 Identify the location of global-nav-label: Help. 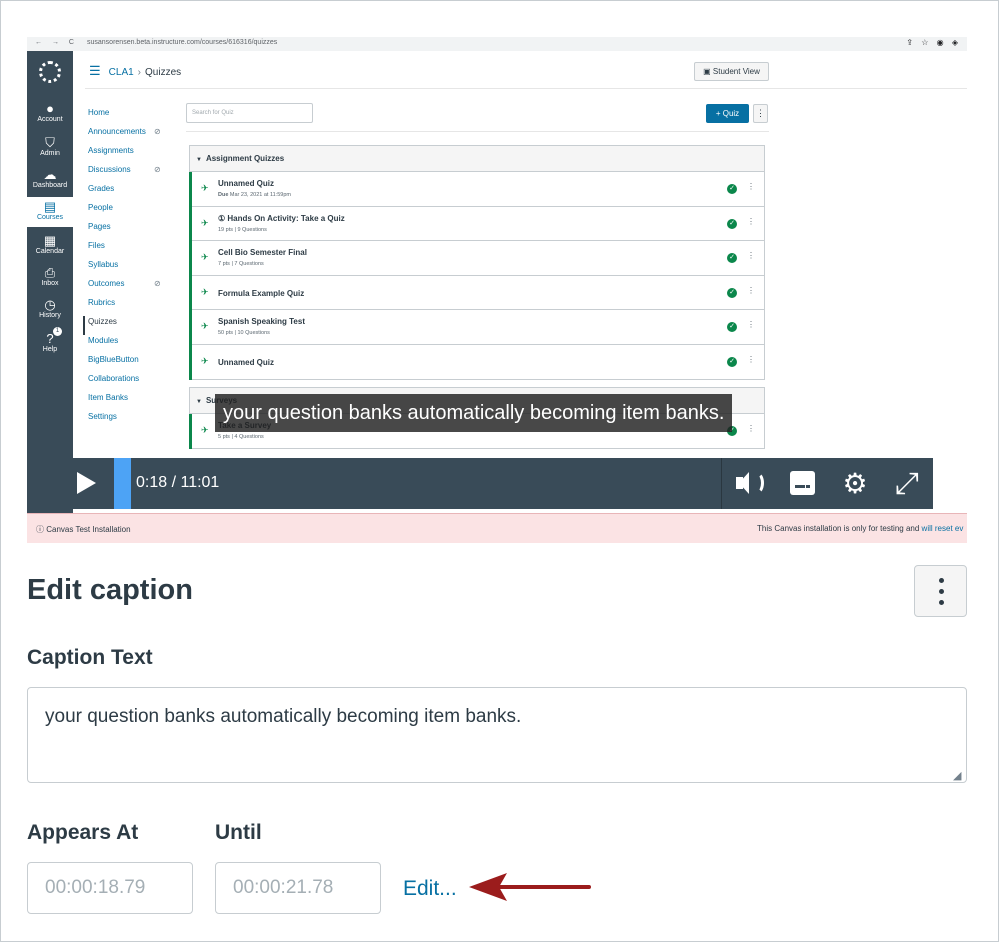
(50, 349).